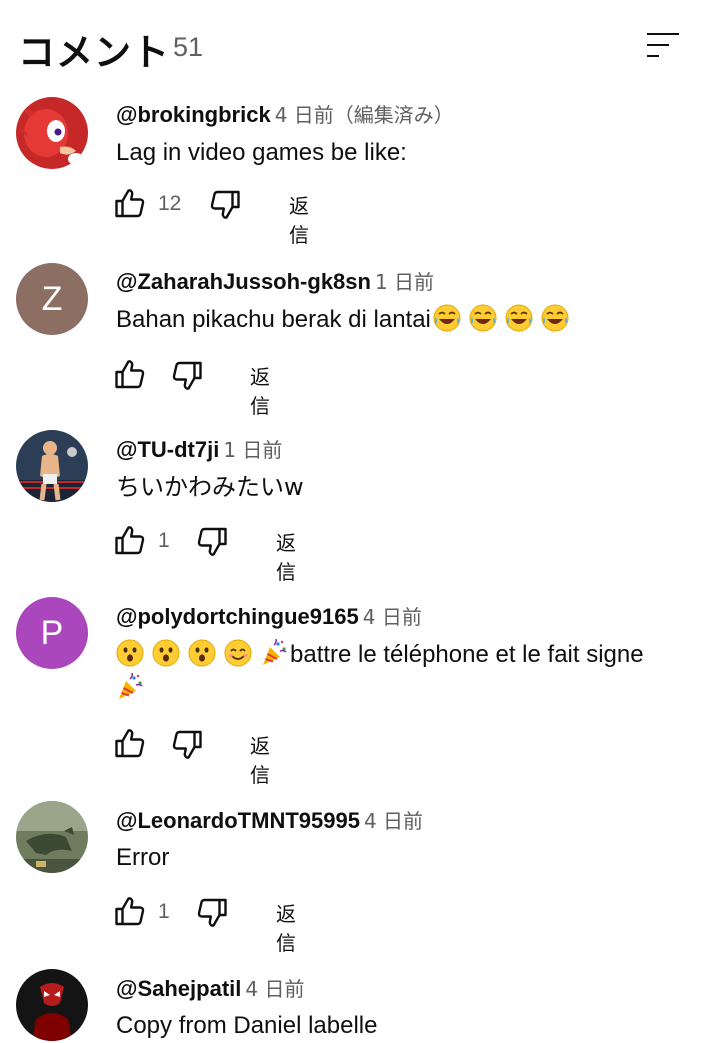 Image resolution: width=715 pixels, height=1043 pixels. What do you see at coordinates (261, 152) in the screenshot?
I see `comment-text-content: Lag in video games be like:` at bounding box center [261, 152].